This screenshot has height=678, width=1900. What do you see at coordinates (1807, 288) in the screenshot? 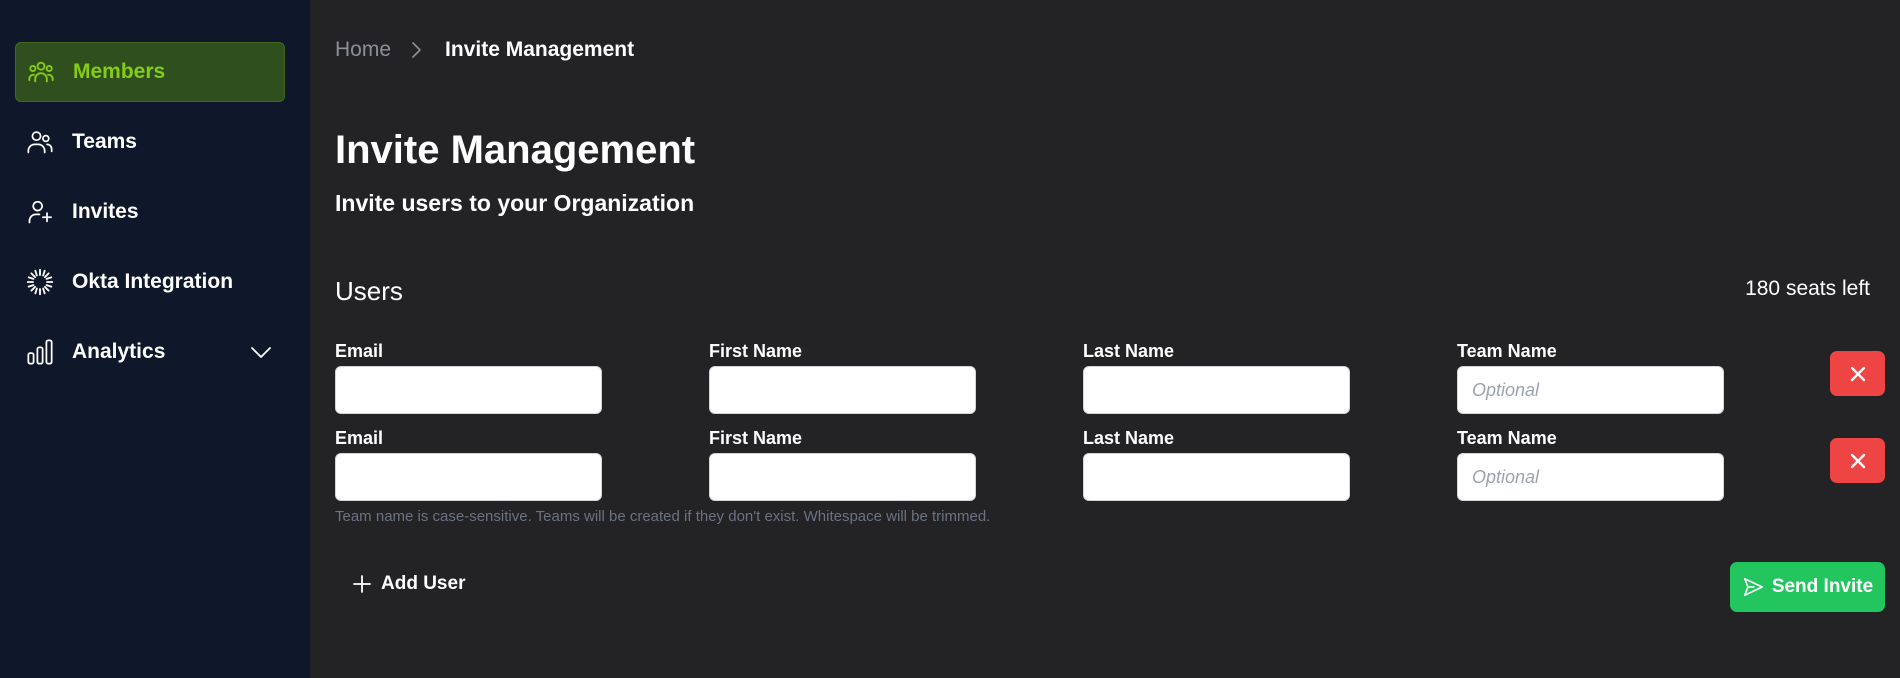
I see `seats-left-count: 180 seats left` at bounding box center [1807, 288].